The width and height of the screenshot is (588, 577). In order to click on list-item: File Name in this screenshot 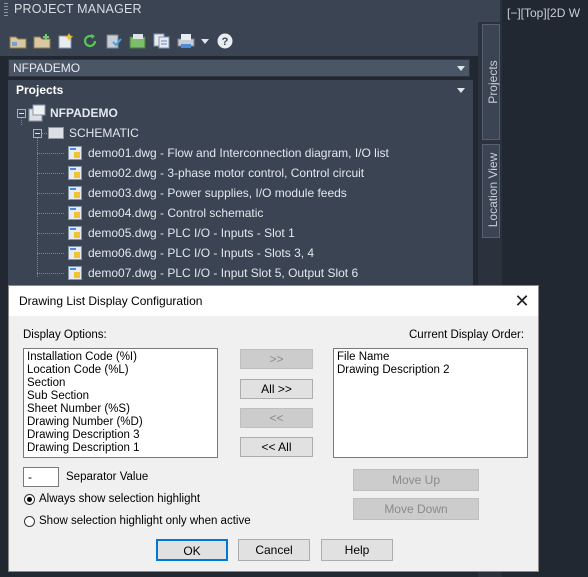, I will do `click(363, 357)`.